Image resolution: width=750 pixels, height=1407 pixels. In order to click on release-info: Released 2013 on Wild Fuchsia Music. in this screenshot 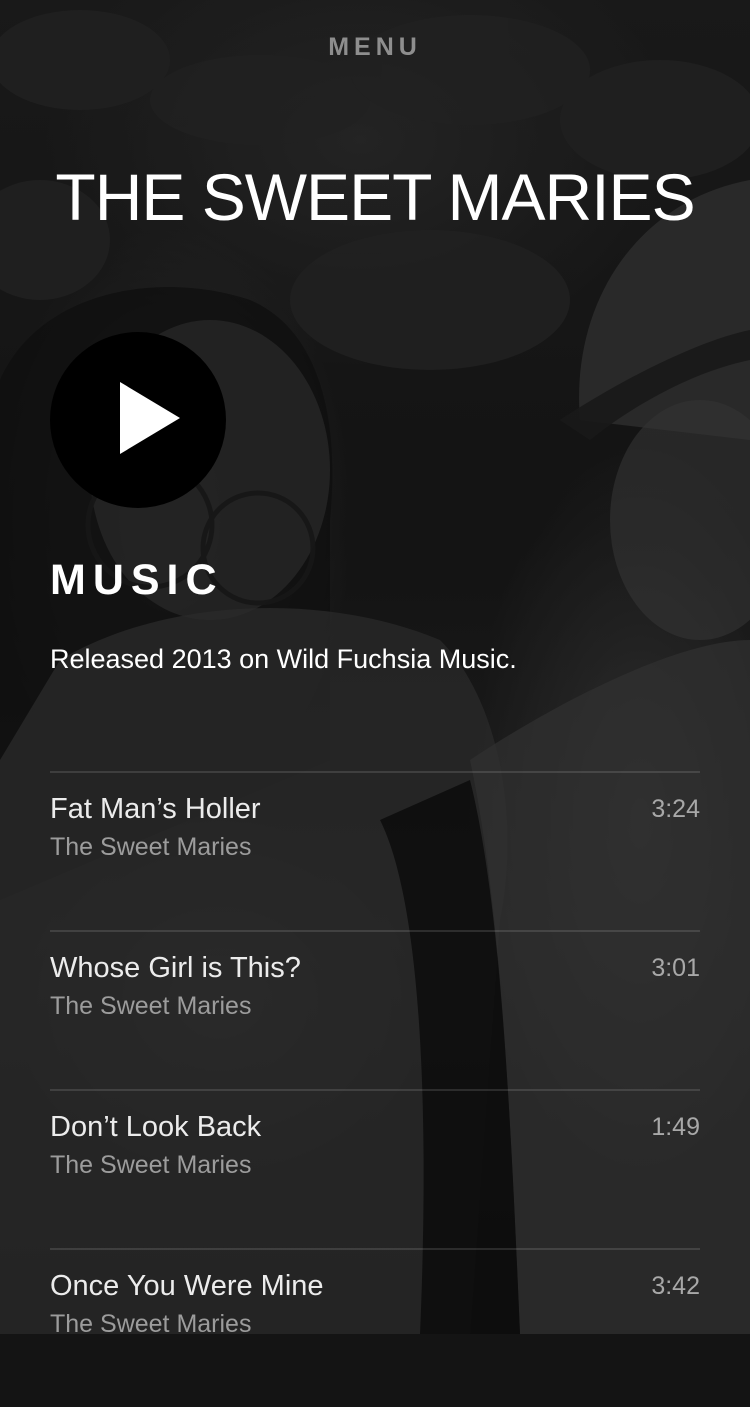, I will do `click(283, 659)`.